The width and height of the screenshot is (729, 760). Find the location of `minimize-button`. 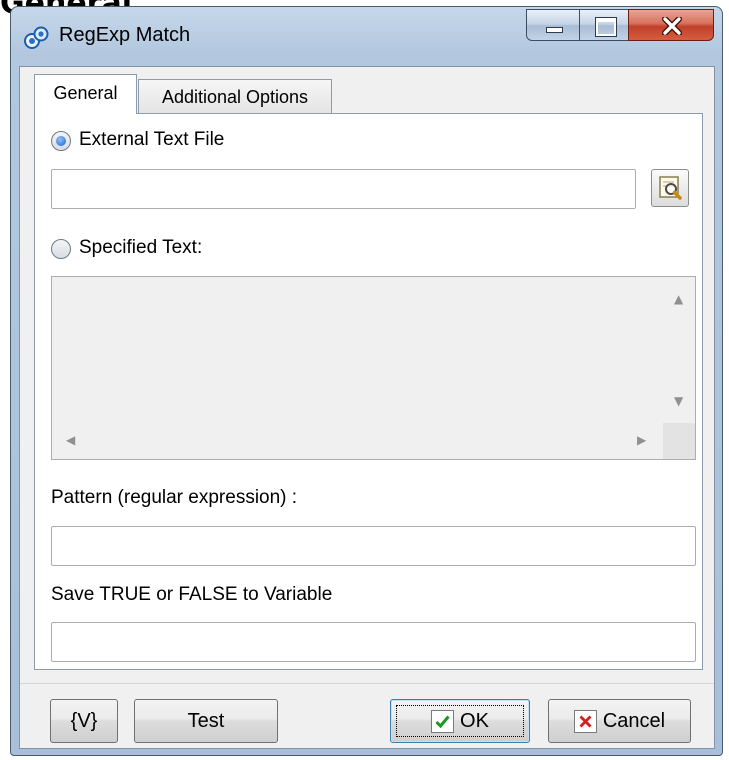

minimize-button is located at coordinates (553, 25).